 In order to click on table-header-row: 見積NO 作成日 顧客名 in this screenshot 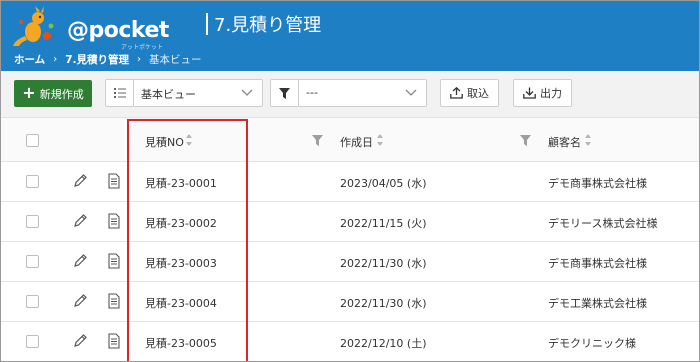, I will do `click(350, 139)`.